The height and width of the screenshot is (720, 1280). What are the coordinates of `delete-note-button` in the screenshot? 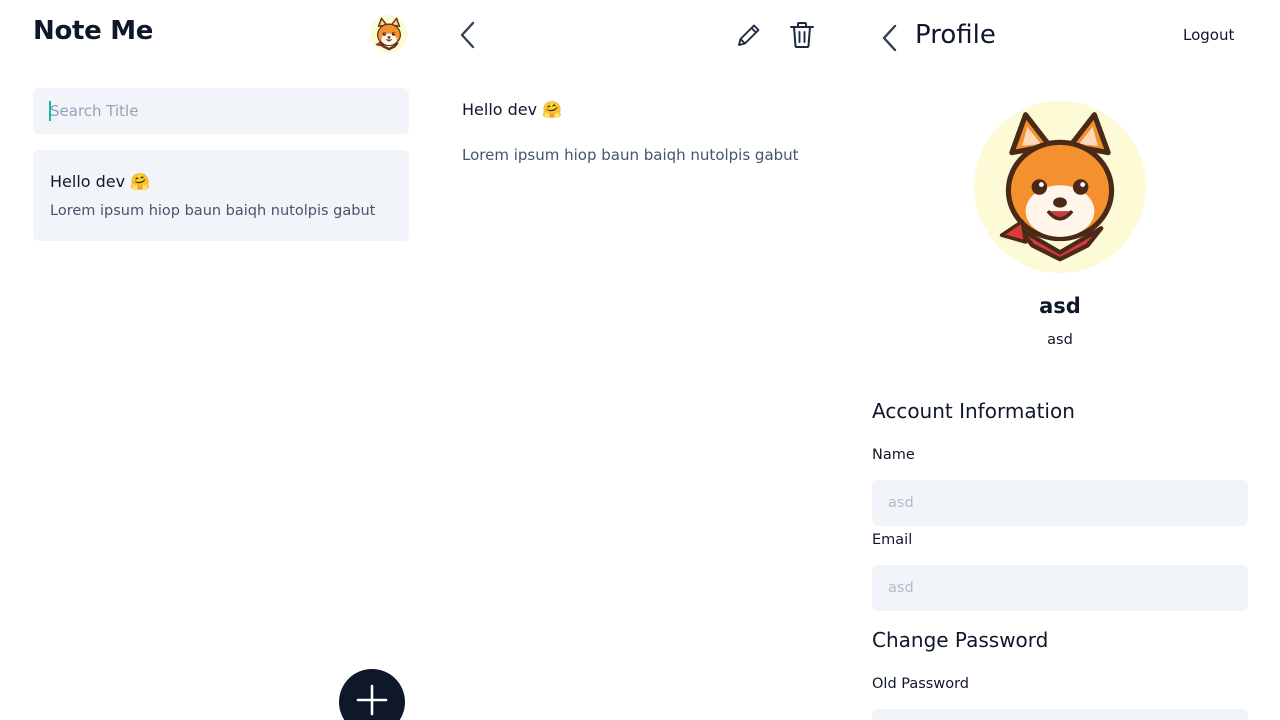 It's located at (802, 35).